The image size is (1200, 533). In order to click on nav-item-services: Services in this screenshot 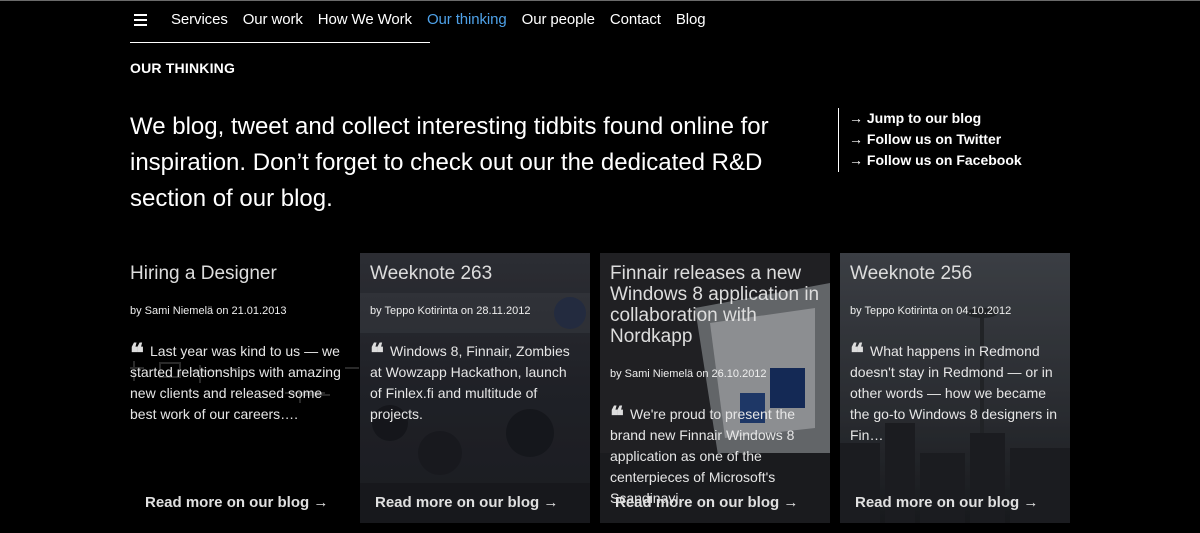, I will do `click(199, 19)`.